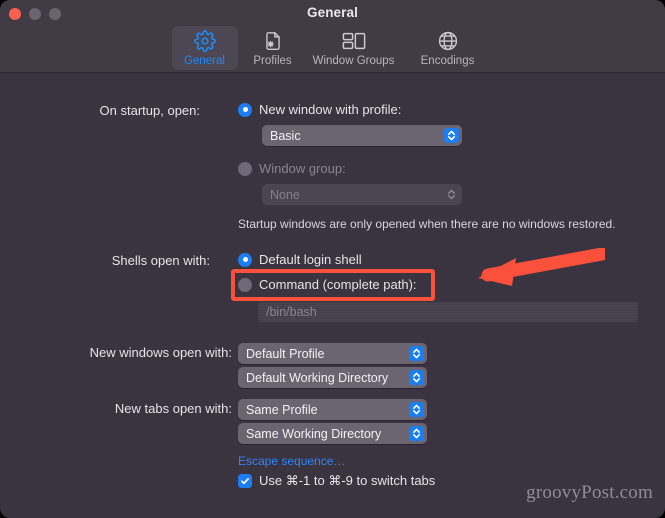 The width and height of the screenshot is (665, 518). I want to click on new-windows-open-with-label: New windows open with:, so click(160, 352).